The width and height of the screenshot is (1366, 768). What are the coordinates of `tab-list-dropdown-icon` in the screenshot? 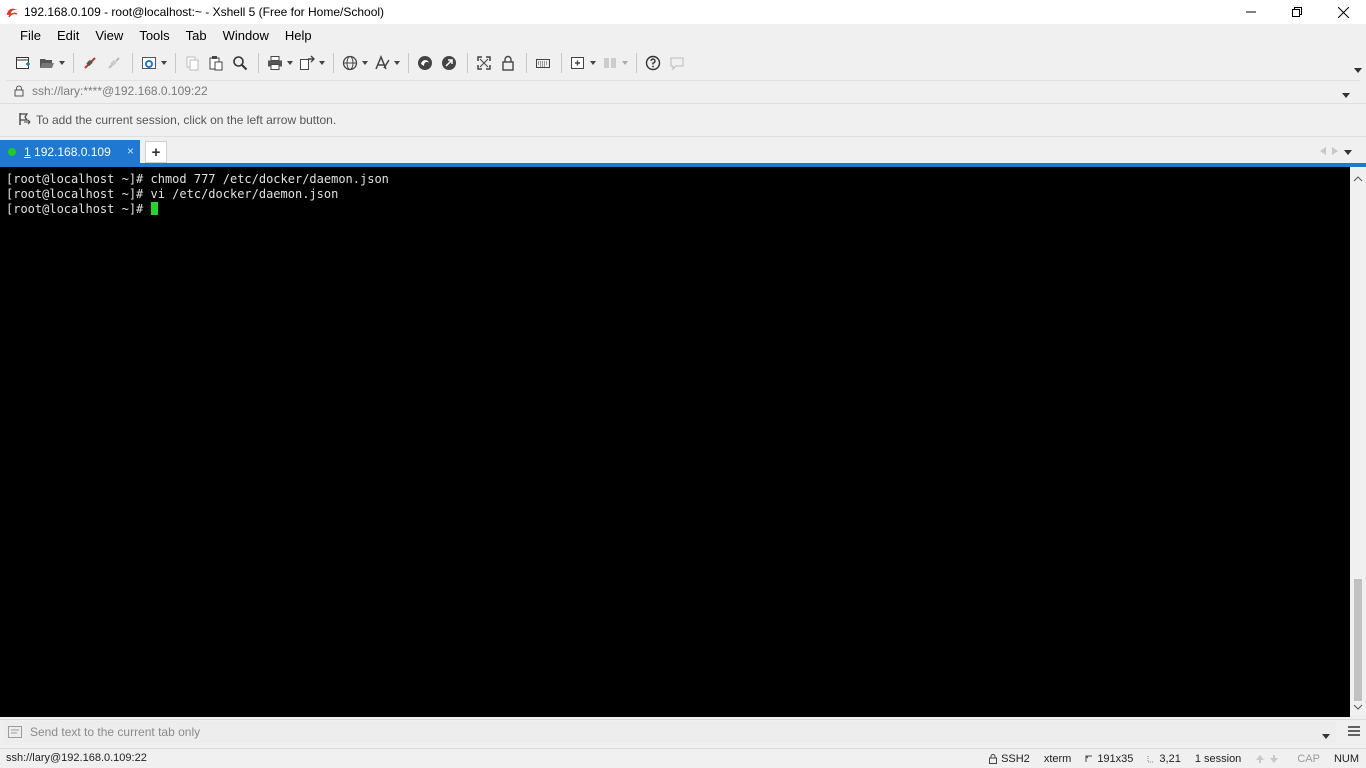 It's located at (1348, 151).